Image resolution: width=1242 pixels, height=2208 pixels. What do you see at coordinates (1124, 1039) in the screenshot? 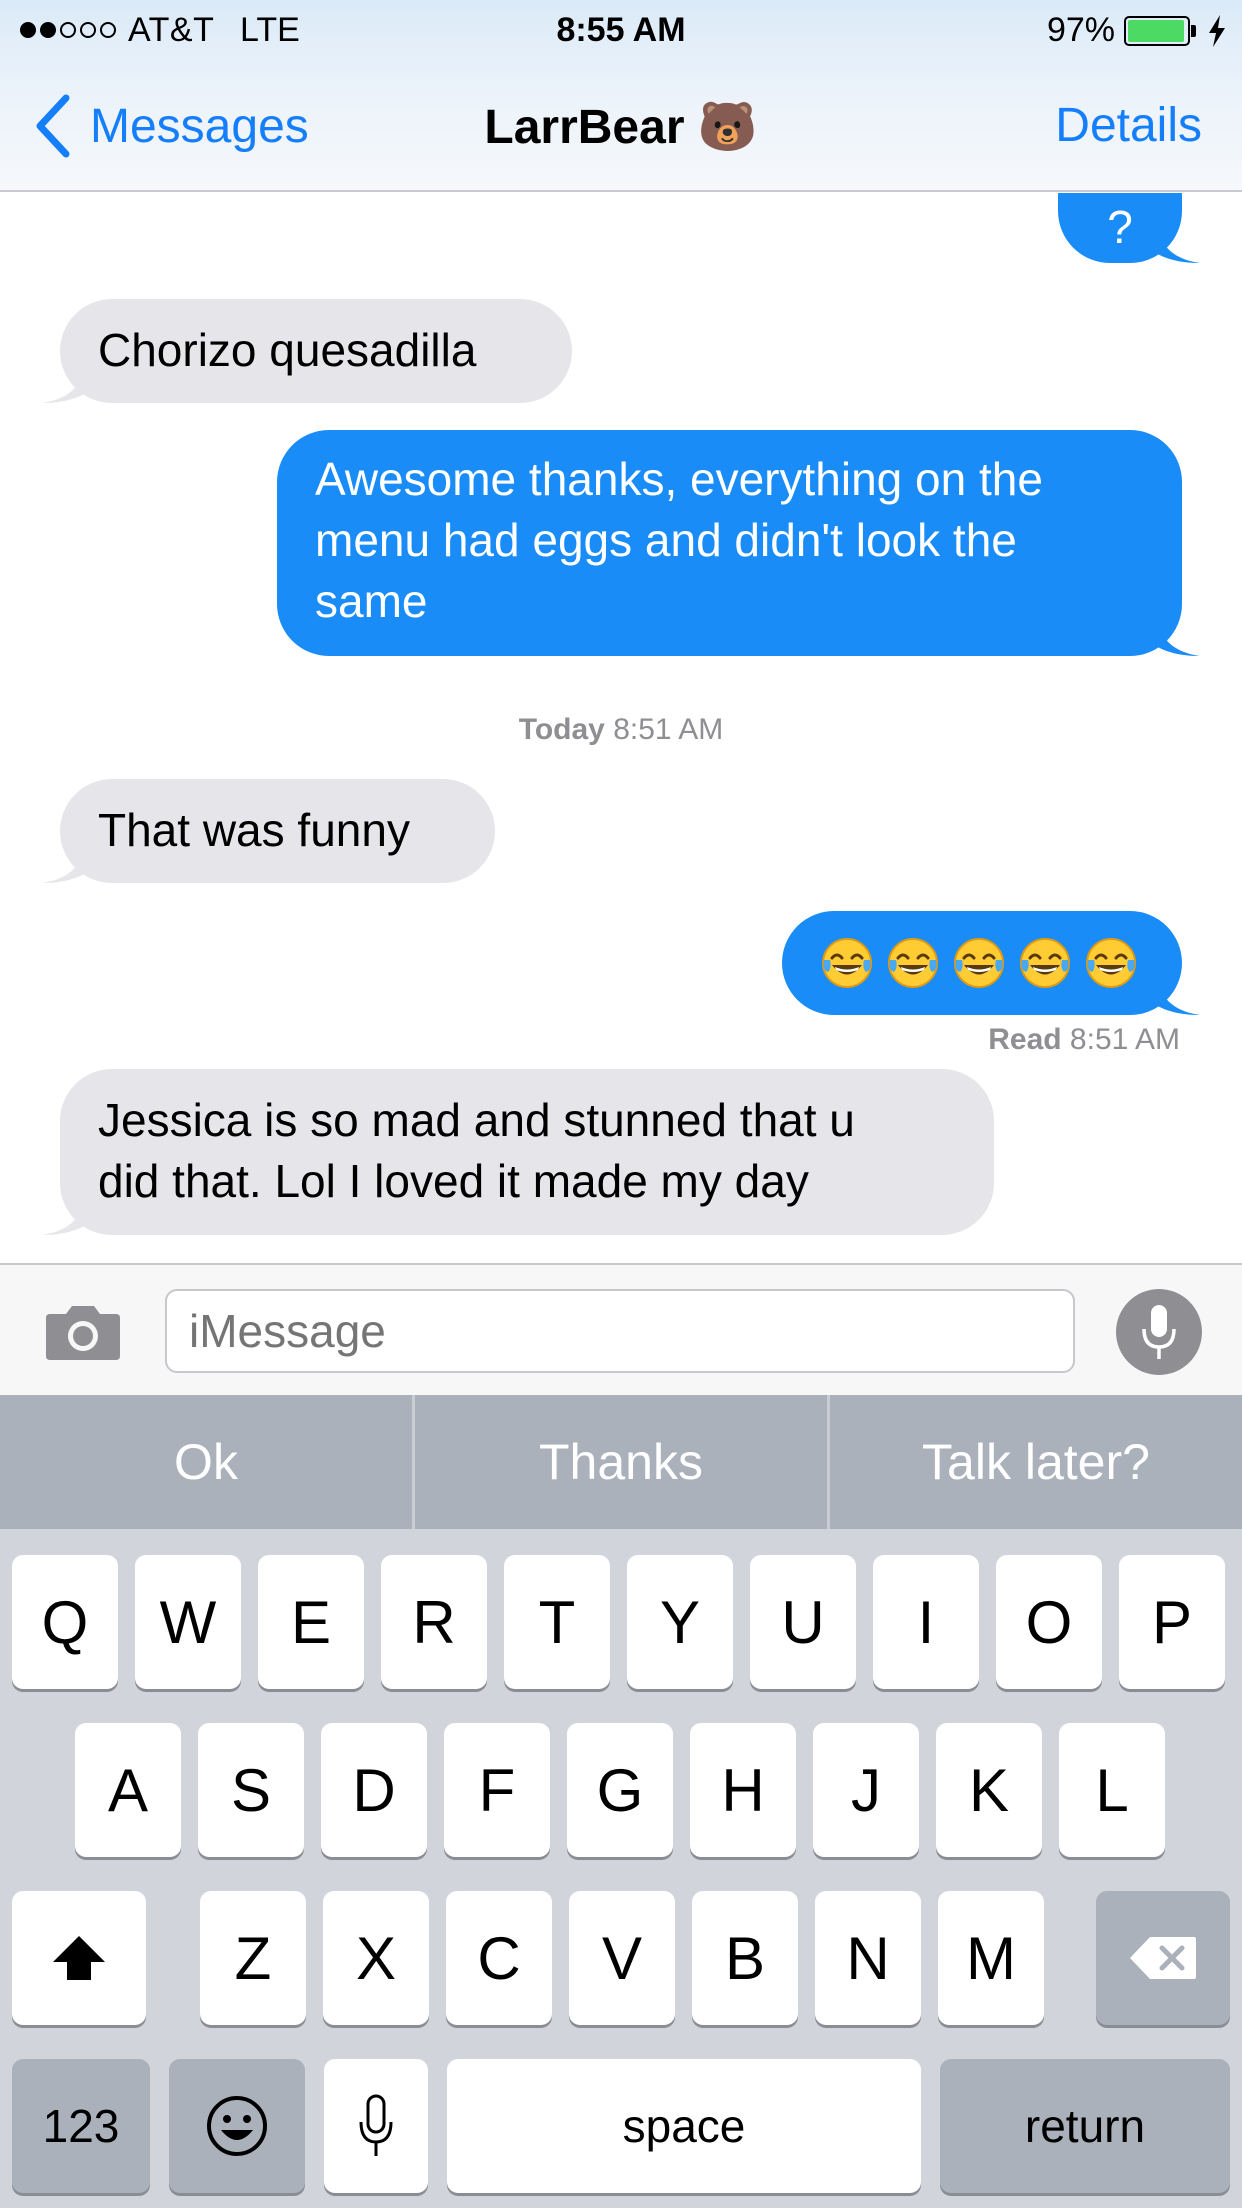
I see `read-time: 8:51 AM` at bounding box center [1124, 1039].